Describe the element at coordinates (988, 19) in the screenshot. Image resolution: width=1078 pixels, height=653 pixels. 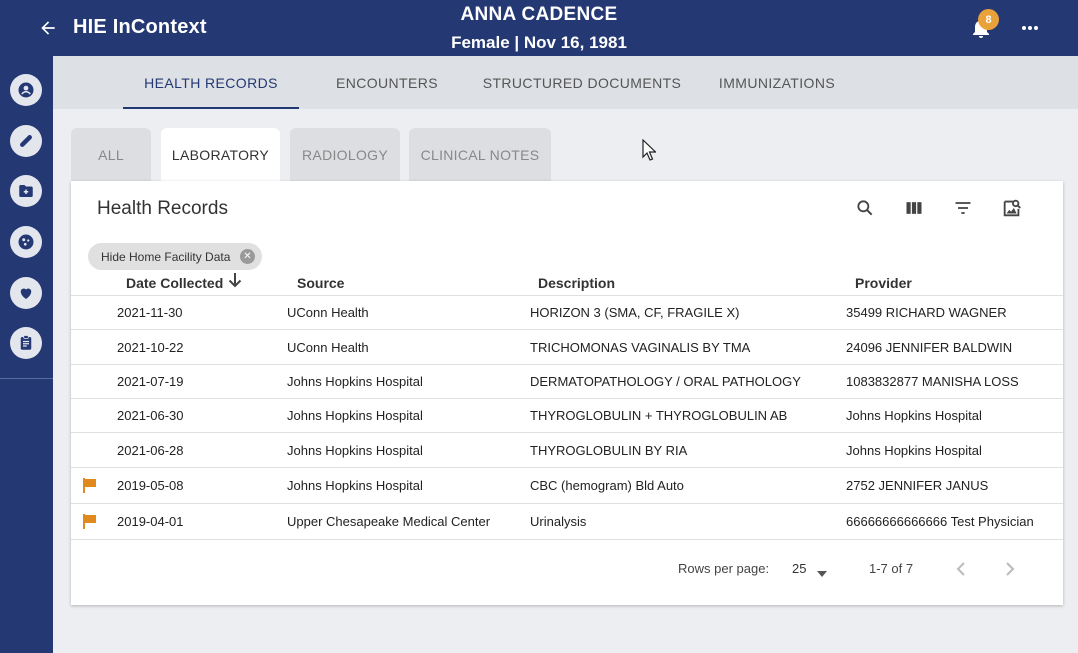
I see `notification-badge: 8` at that location.